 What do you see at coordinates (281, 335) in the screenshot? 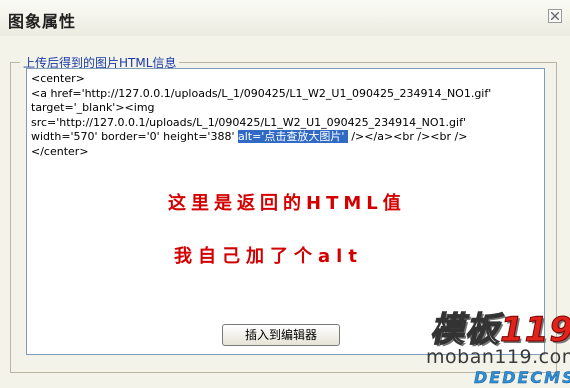
I see `insert-to-editor-button: 插入到编辑器` at bounding box center [281, 335].